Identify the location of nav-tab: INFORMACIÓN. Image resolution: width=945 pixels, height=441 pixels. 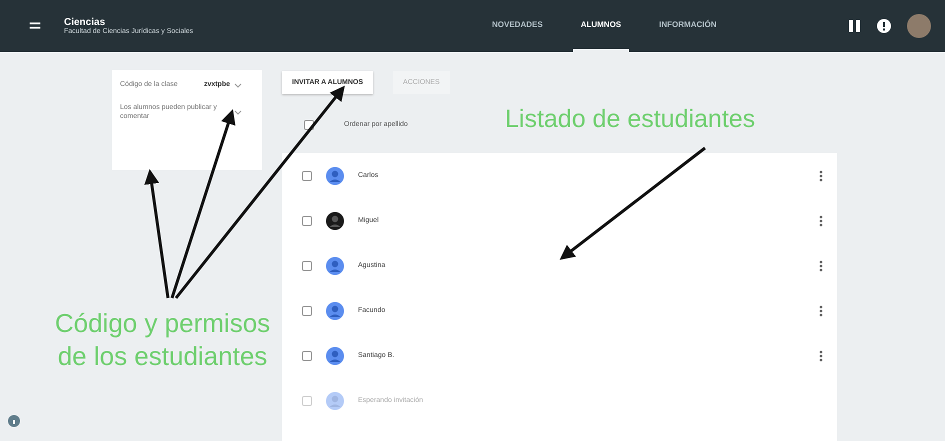
(687, 26).